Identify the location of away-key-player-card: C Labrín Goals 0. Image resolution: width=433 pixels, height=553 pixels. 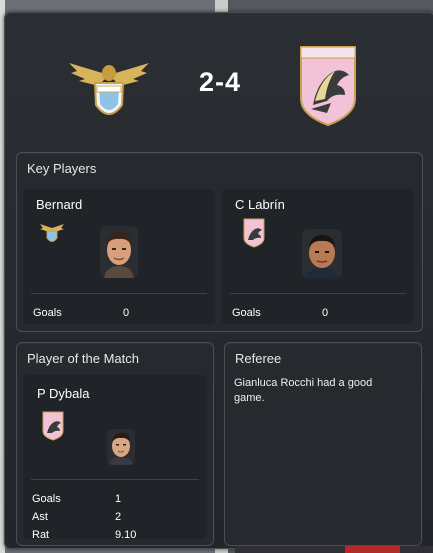
(318, 256).